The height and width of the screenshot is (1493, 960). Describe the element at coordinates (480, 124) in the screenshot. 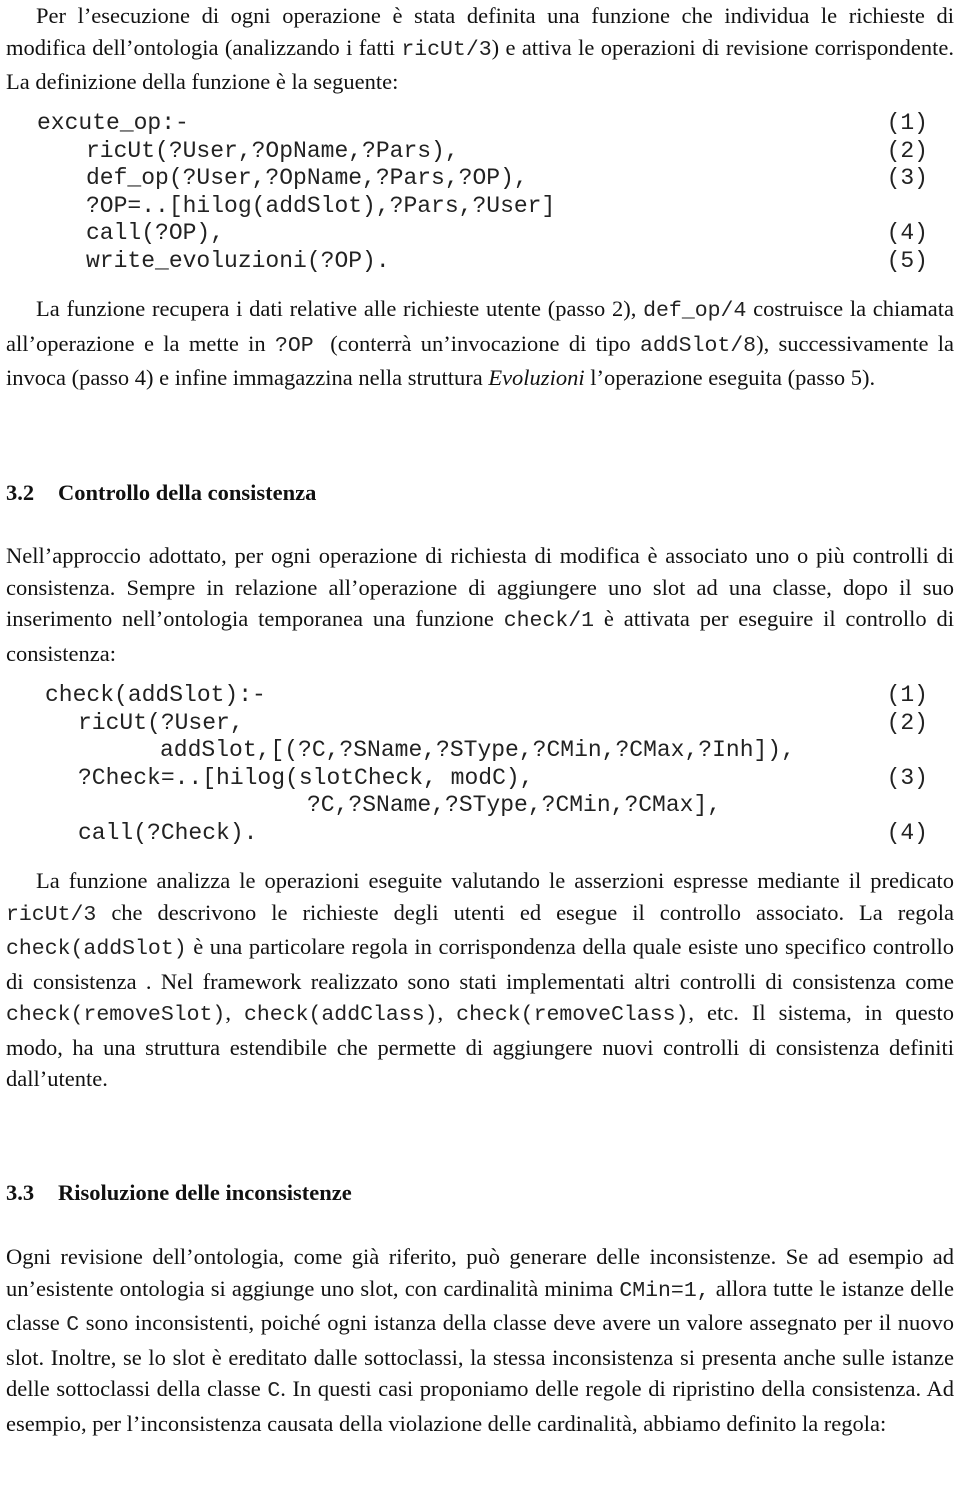

I see `code-line: excute_op:- (1)` at that location.